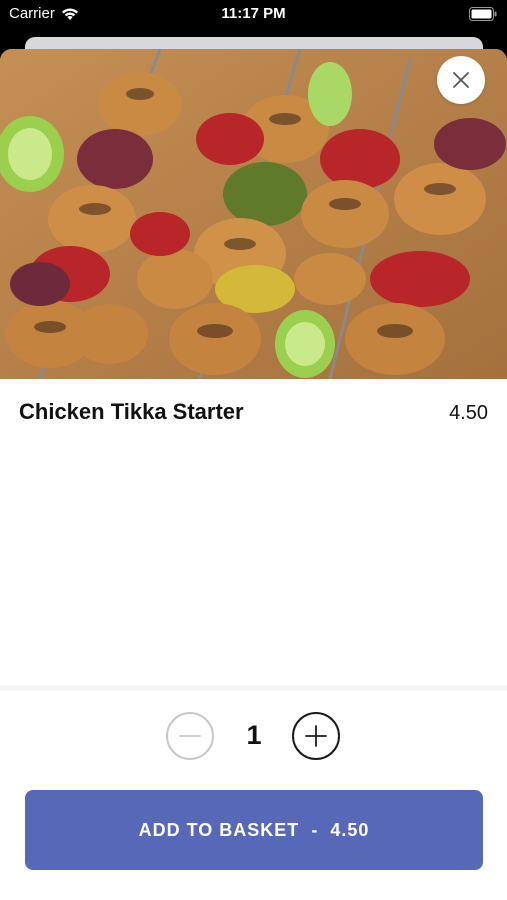  I want to click on increase-quantity-button, so click(316, 736).